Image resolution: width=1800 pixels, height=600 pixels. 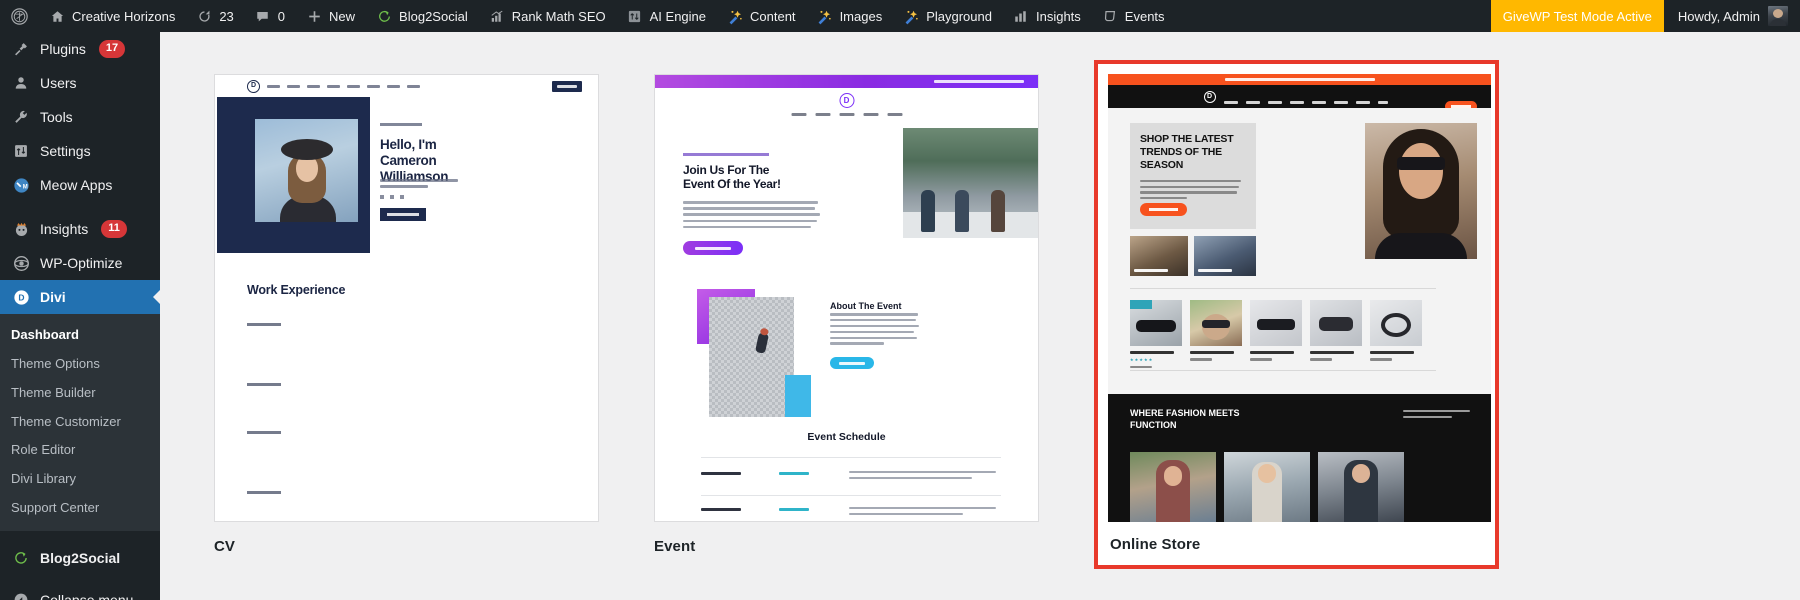 What do you see at coordinates (1718, 16) in the screenshot?
I see `howdy-label: Howdy, Admin` at bounding box center [1718, 16].